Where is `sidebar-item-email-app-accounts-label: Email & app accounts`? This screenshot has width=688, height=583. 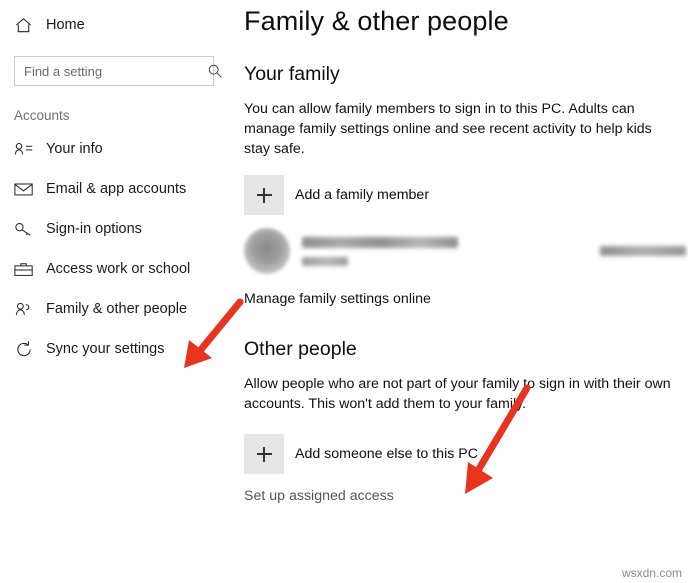
sidebar-item-email-app-accounts-label: Email & app accounts is located at coordinates (116, 189).